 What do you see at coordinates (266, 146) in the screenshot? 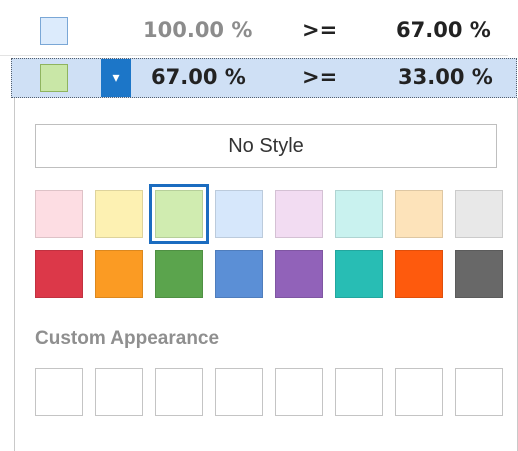
I see `no-style-button: No Style` at bounding box center [266, 146].